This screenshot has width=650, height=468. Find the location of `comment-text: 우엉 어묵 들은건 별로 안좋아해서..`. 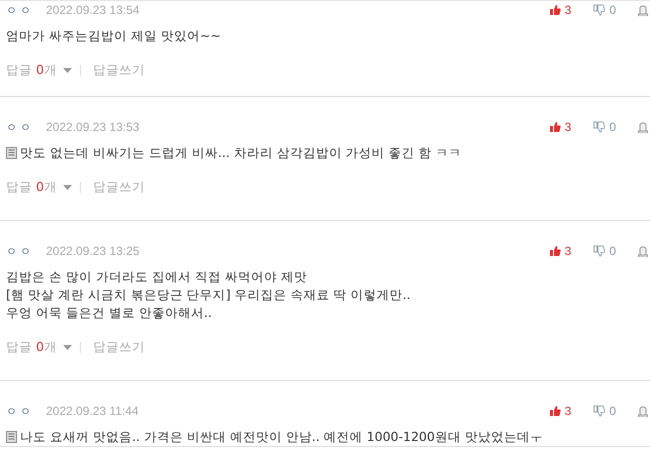

comment-text: 우엉 어묵 들은건 별로 안좋아해서.. is located at coordinates (109, 313).